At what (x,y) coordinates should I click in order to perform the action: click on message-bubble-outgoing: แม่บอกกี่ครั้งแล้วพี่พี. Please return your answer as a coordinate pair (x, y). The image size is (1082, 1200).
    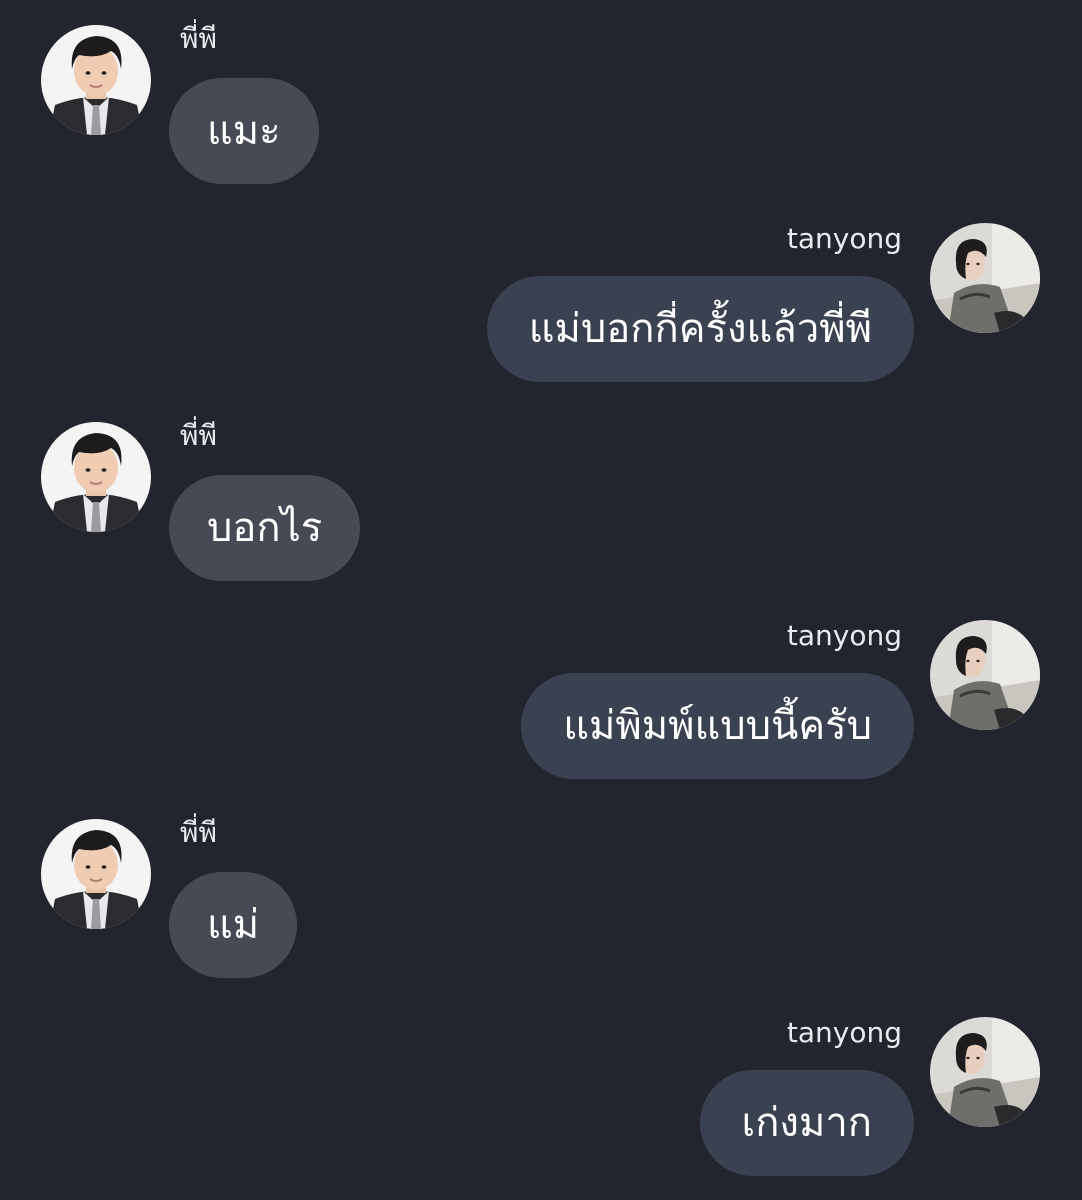
    Looking at the image, I should click on (700, 329).